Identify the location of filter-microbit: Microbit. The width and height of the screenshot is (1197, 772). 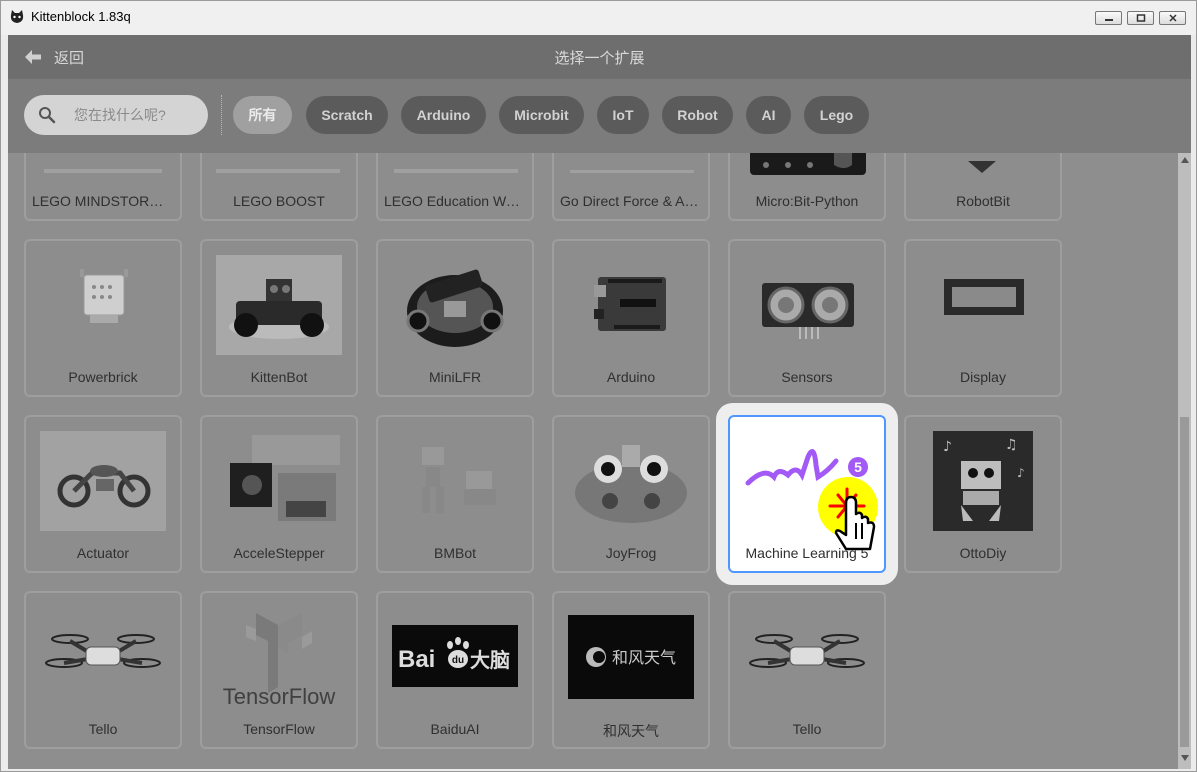
(541, 115).